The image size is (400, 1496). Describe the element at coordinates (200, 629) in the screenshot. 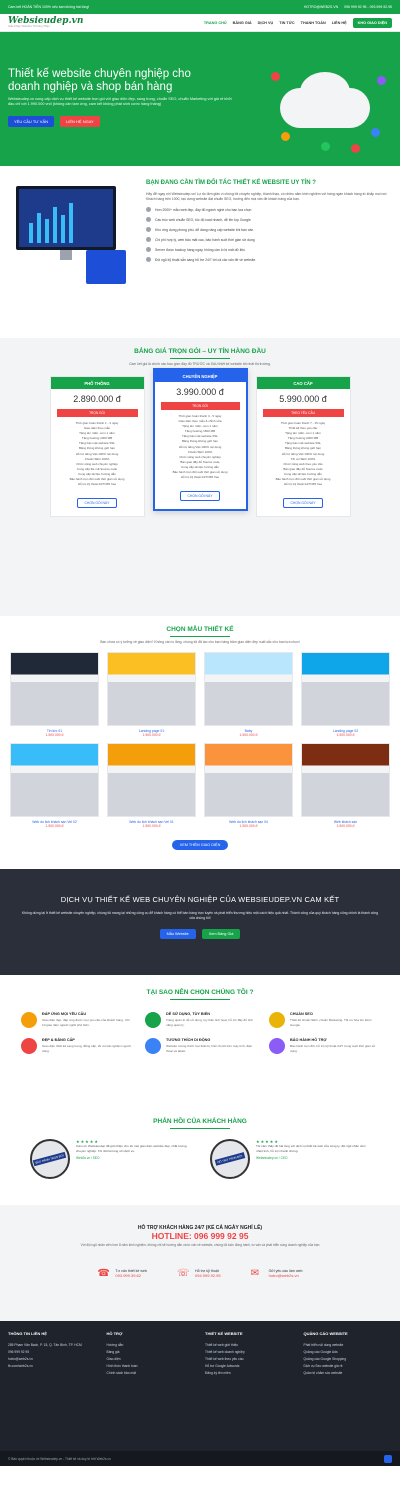

I see `templates-title: CHỌN MẪU THIẾT KẾ` at that location.